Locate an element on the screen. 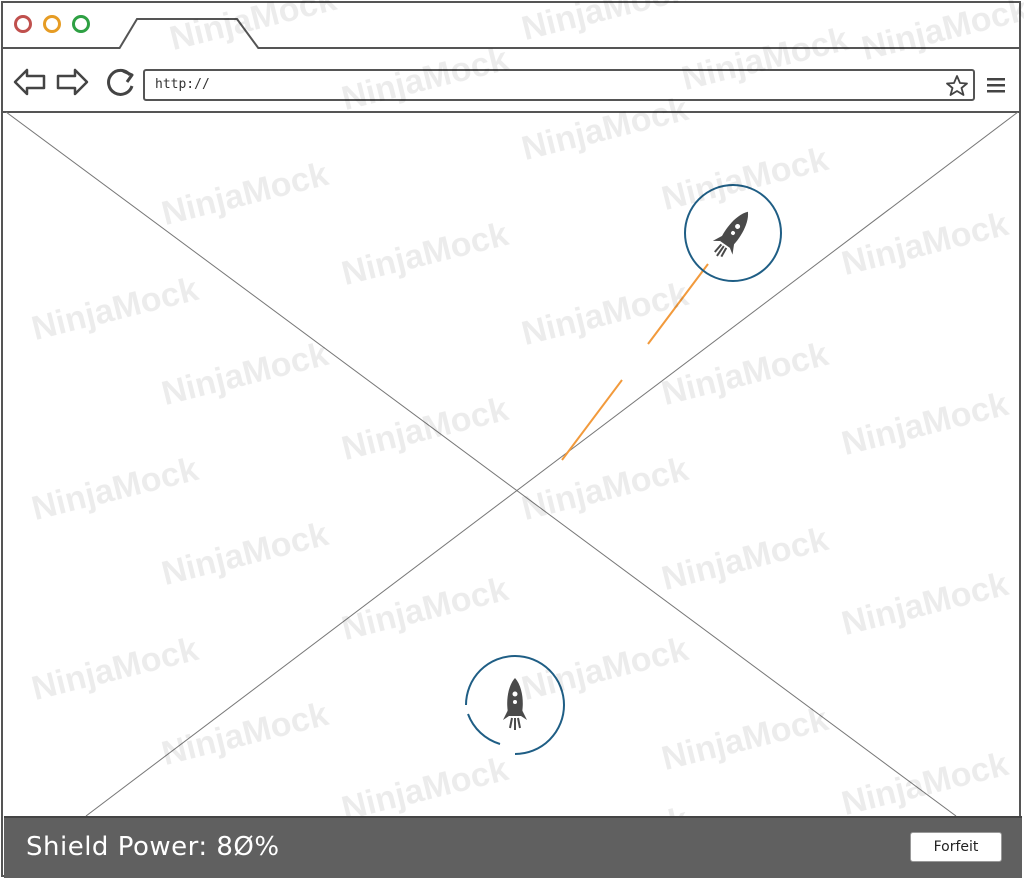 The height and width of the screenshot is (879, 1024). forward-button is located at coordinates (72, 82).